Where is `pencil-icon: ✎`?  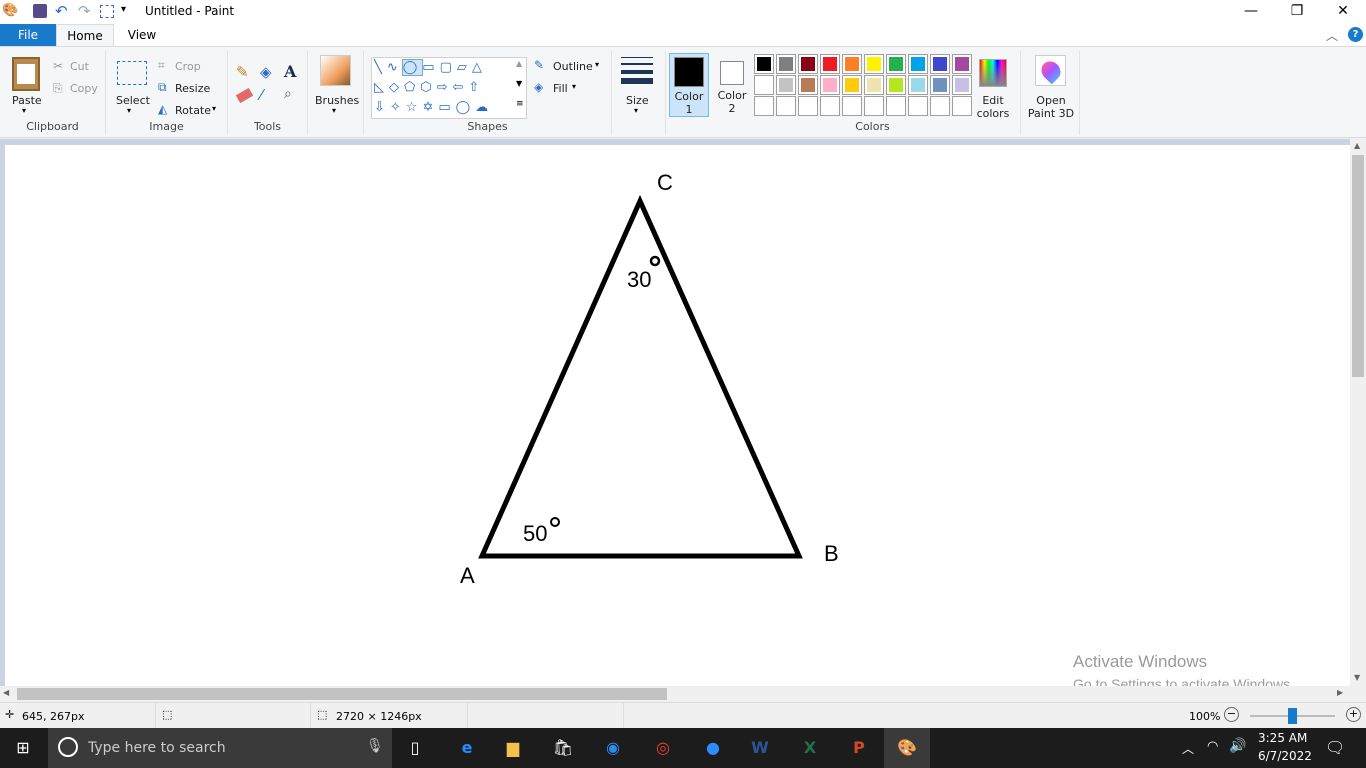 pencil-icon: ✎ is located at coordinates (242, 72).